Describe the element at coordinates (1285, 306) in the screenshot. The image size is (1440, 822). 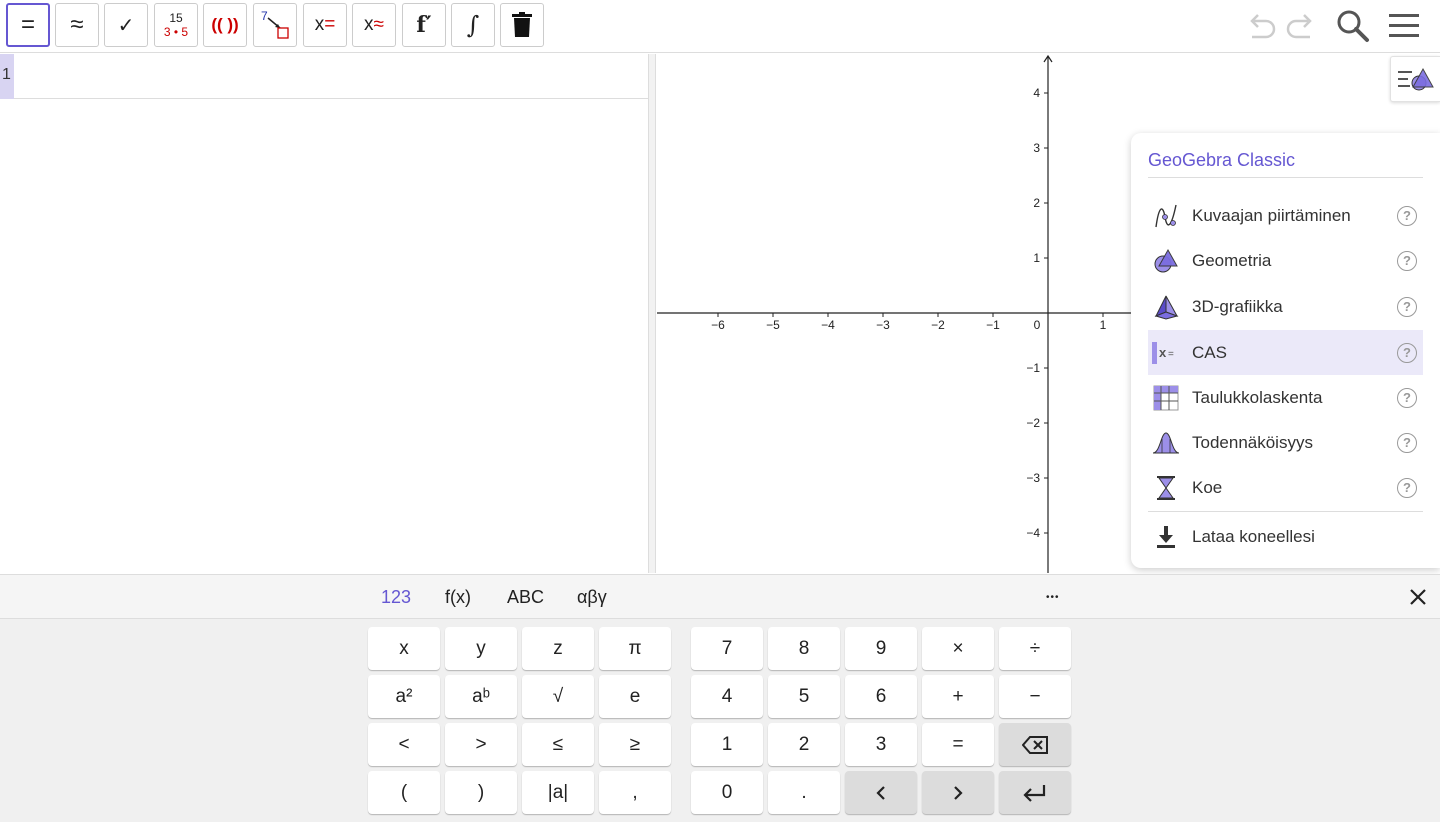
I see `perspective-item-3d-graphics: 3D-grafiikka ?` at that location.